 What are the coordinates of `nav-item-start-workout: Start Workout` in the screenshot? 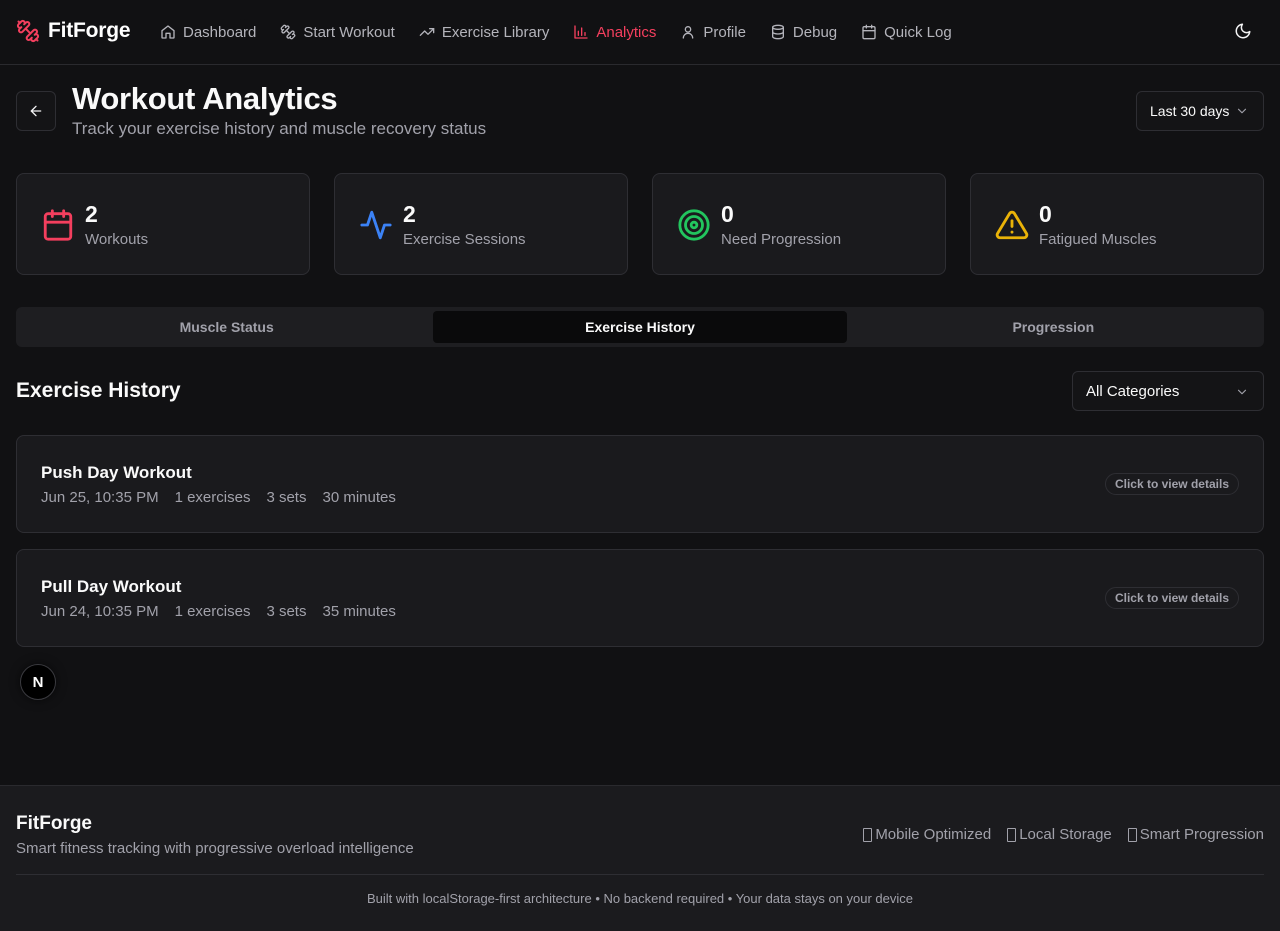 It's located at (337, 32).